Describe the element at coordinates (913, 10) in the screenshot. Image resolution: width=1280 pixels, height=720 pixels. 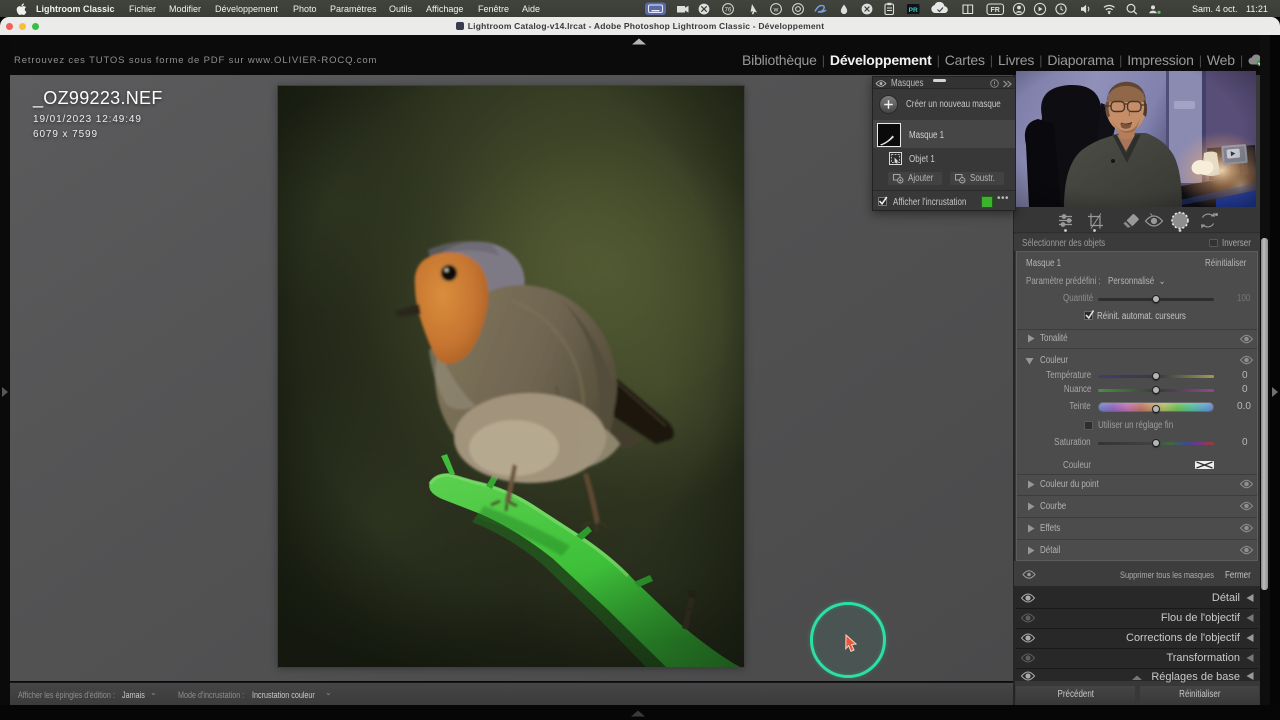
I see `svg-text: PR` at that location.